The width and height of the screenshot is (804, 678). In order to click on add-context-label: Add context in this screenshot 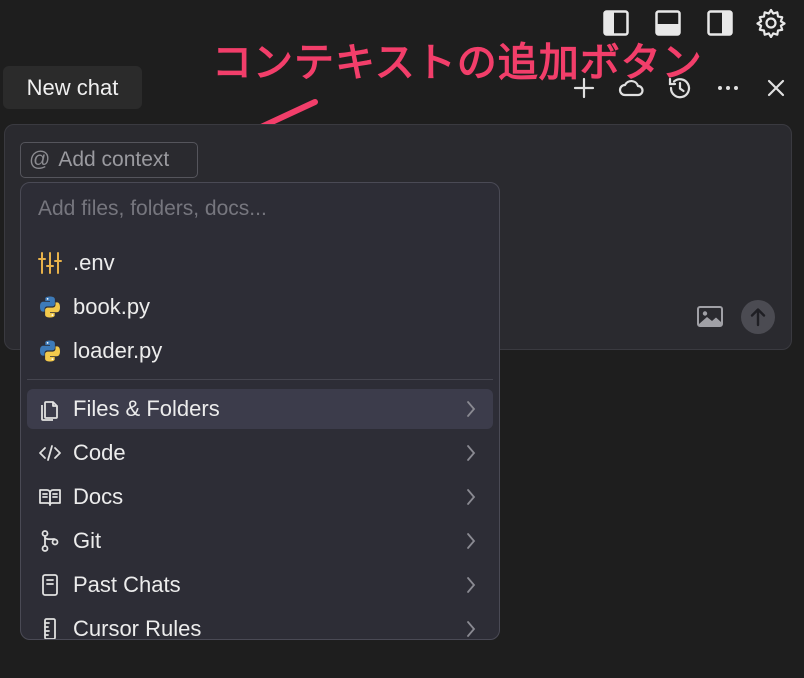, I will do `click(114, 159)`.